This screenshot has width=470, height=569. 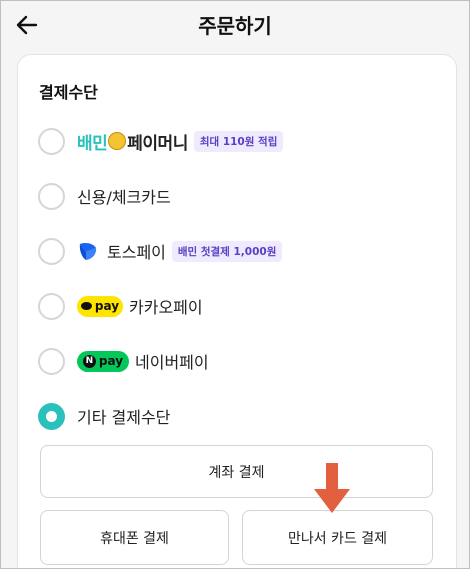 What do you see at coordinates (51, 251) in the screenshot?
I see `radio-toss-pay` at bounding box center [51, 251].